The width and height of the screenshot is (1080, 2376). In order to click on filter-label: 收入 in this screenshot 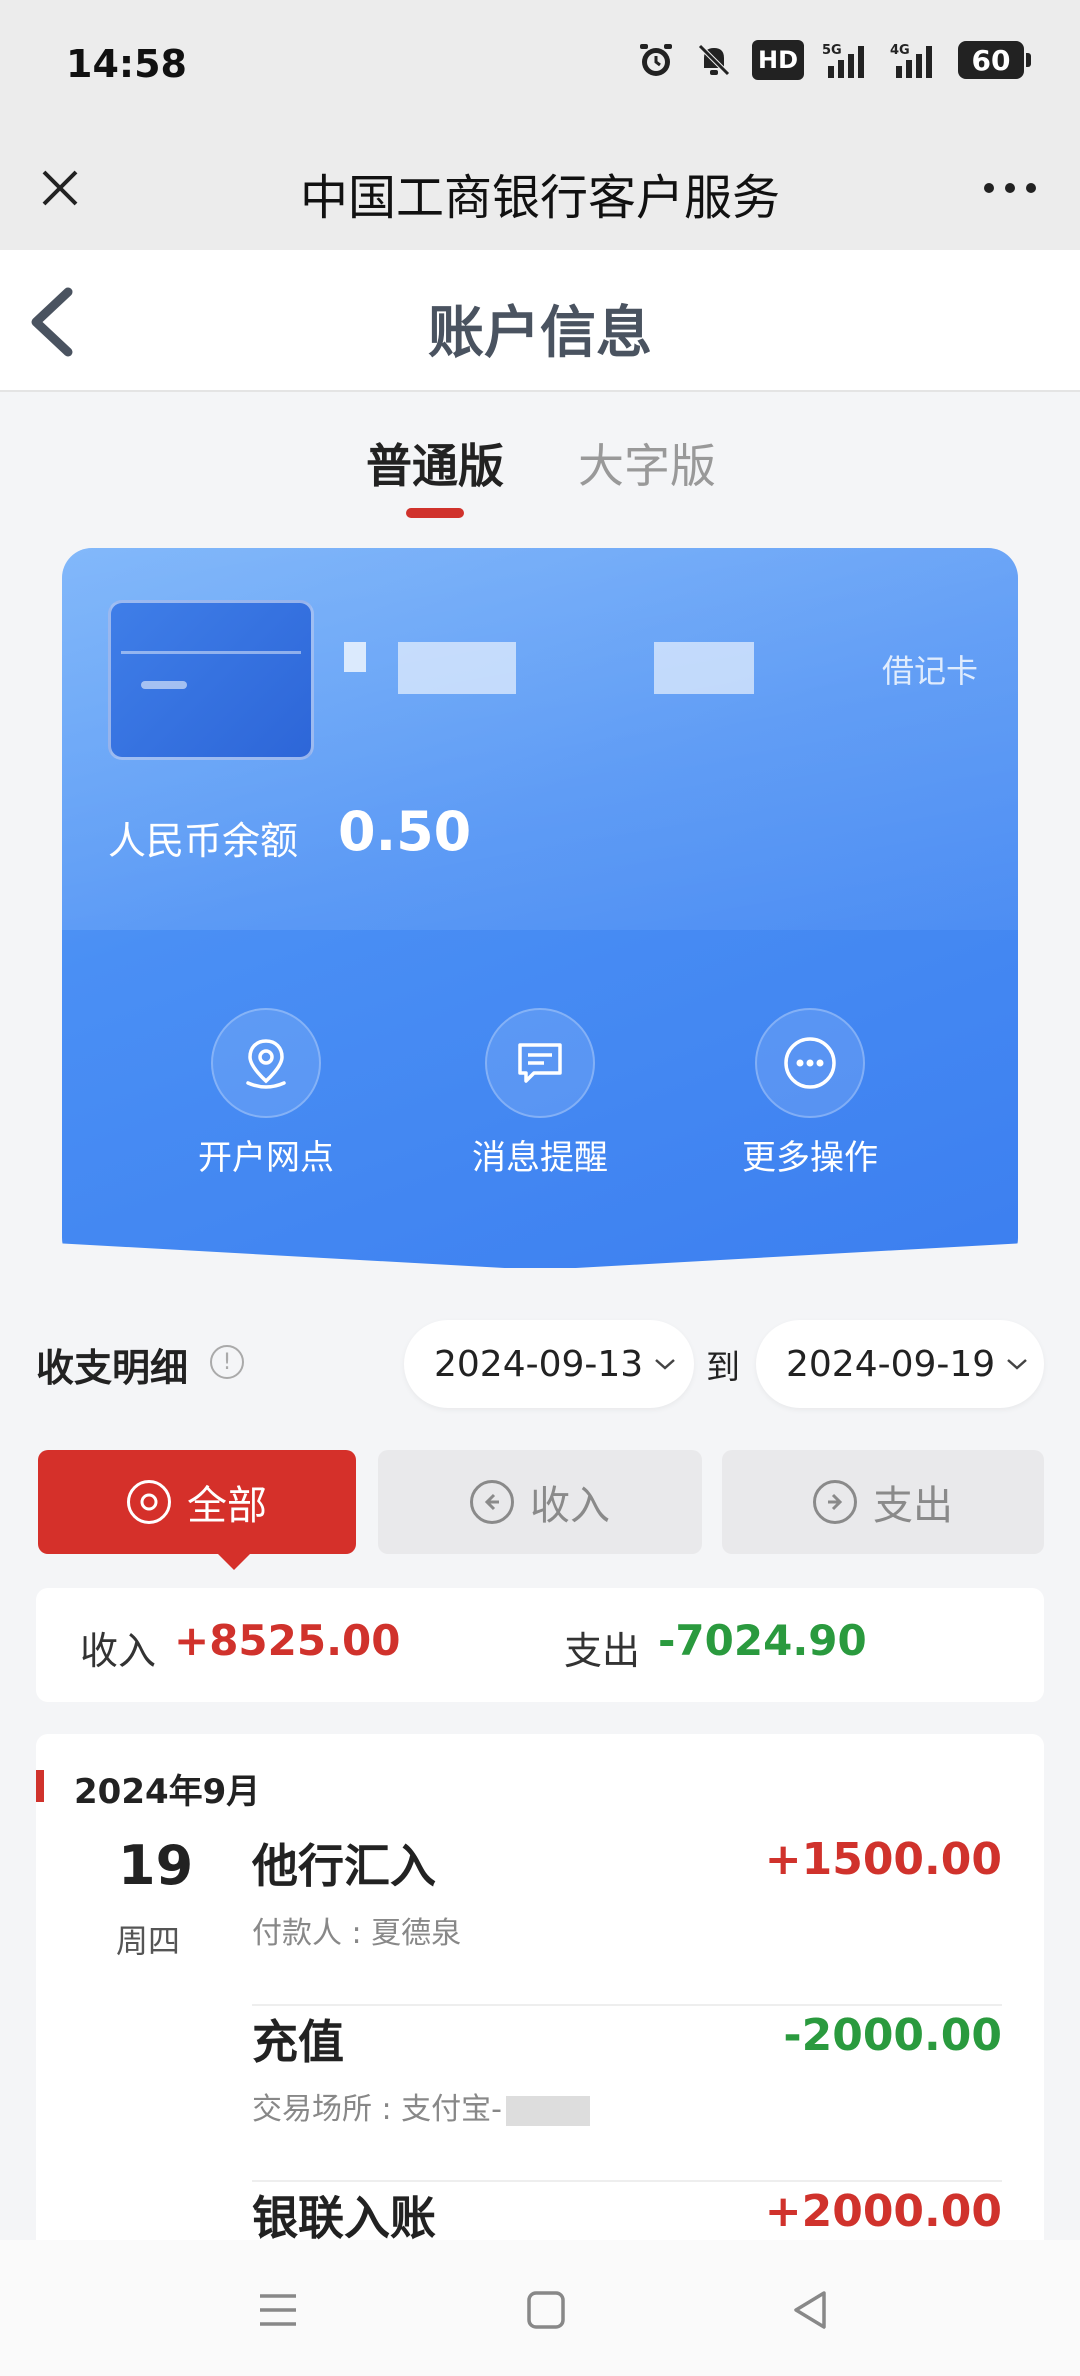, I will do `click(570, 1506)`.